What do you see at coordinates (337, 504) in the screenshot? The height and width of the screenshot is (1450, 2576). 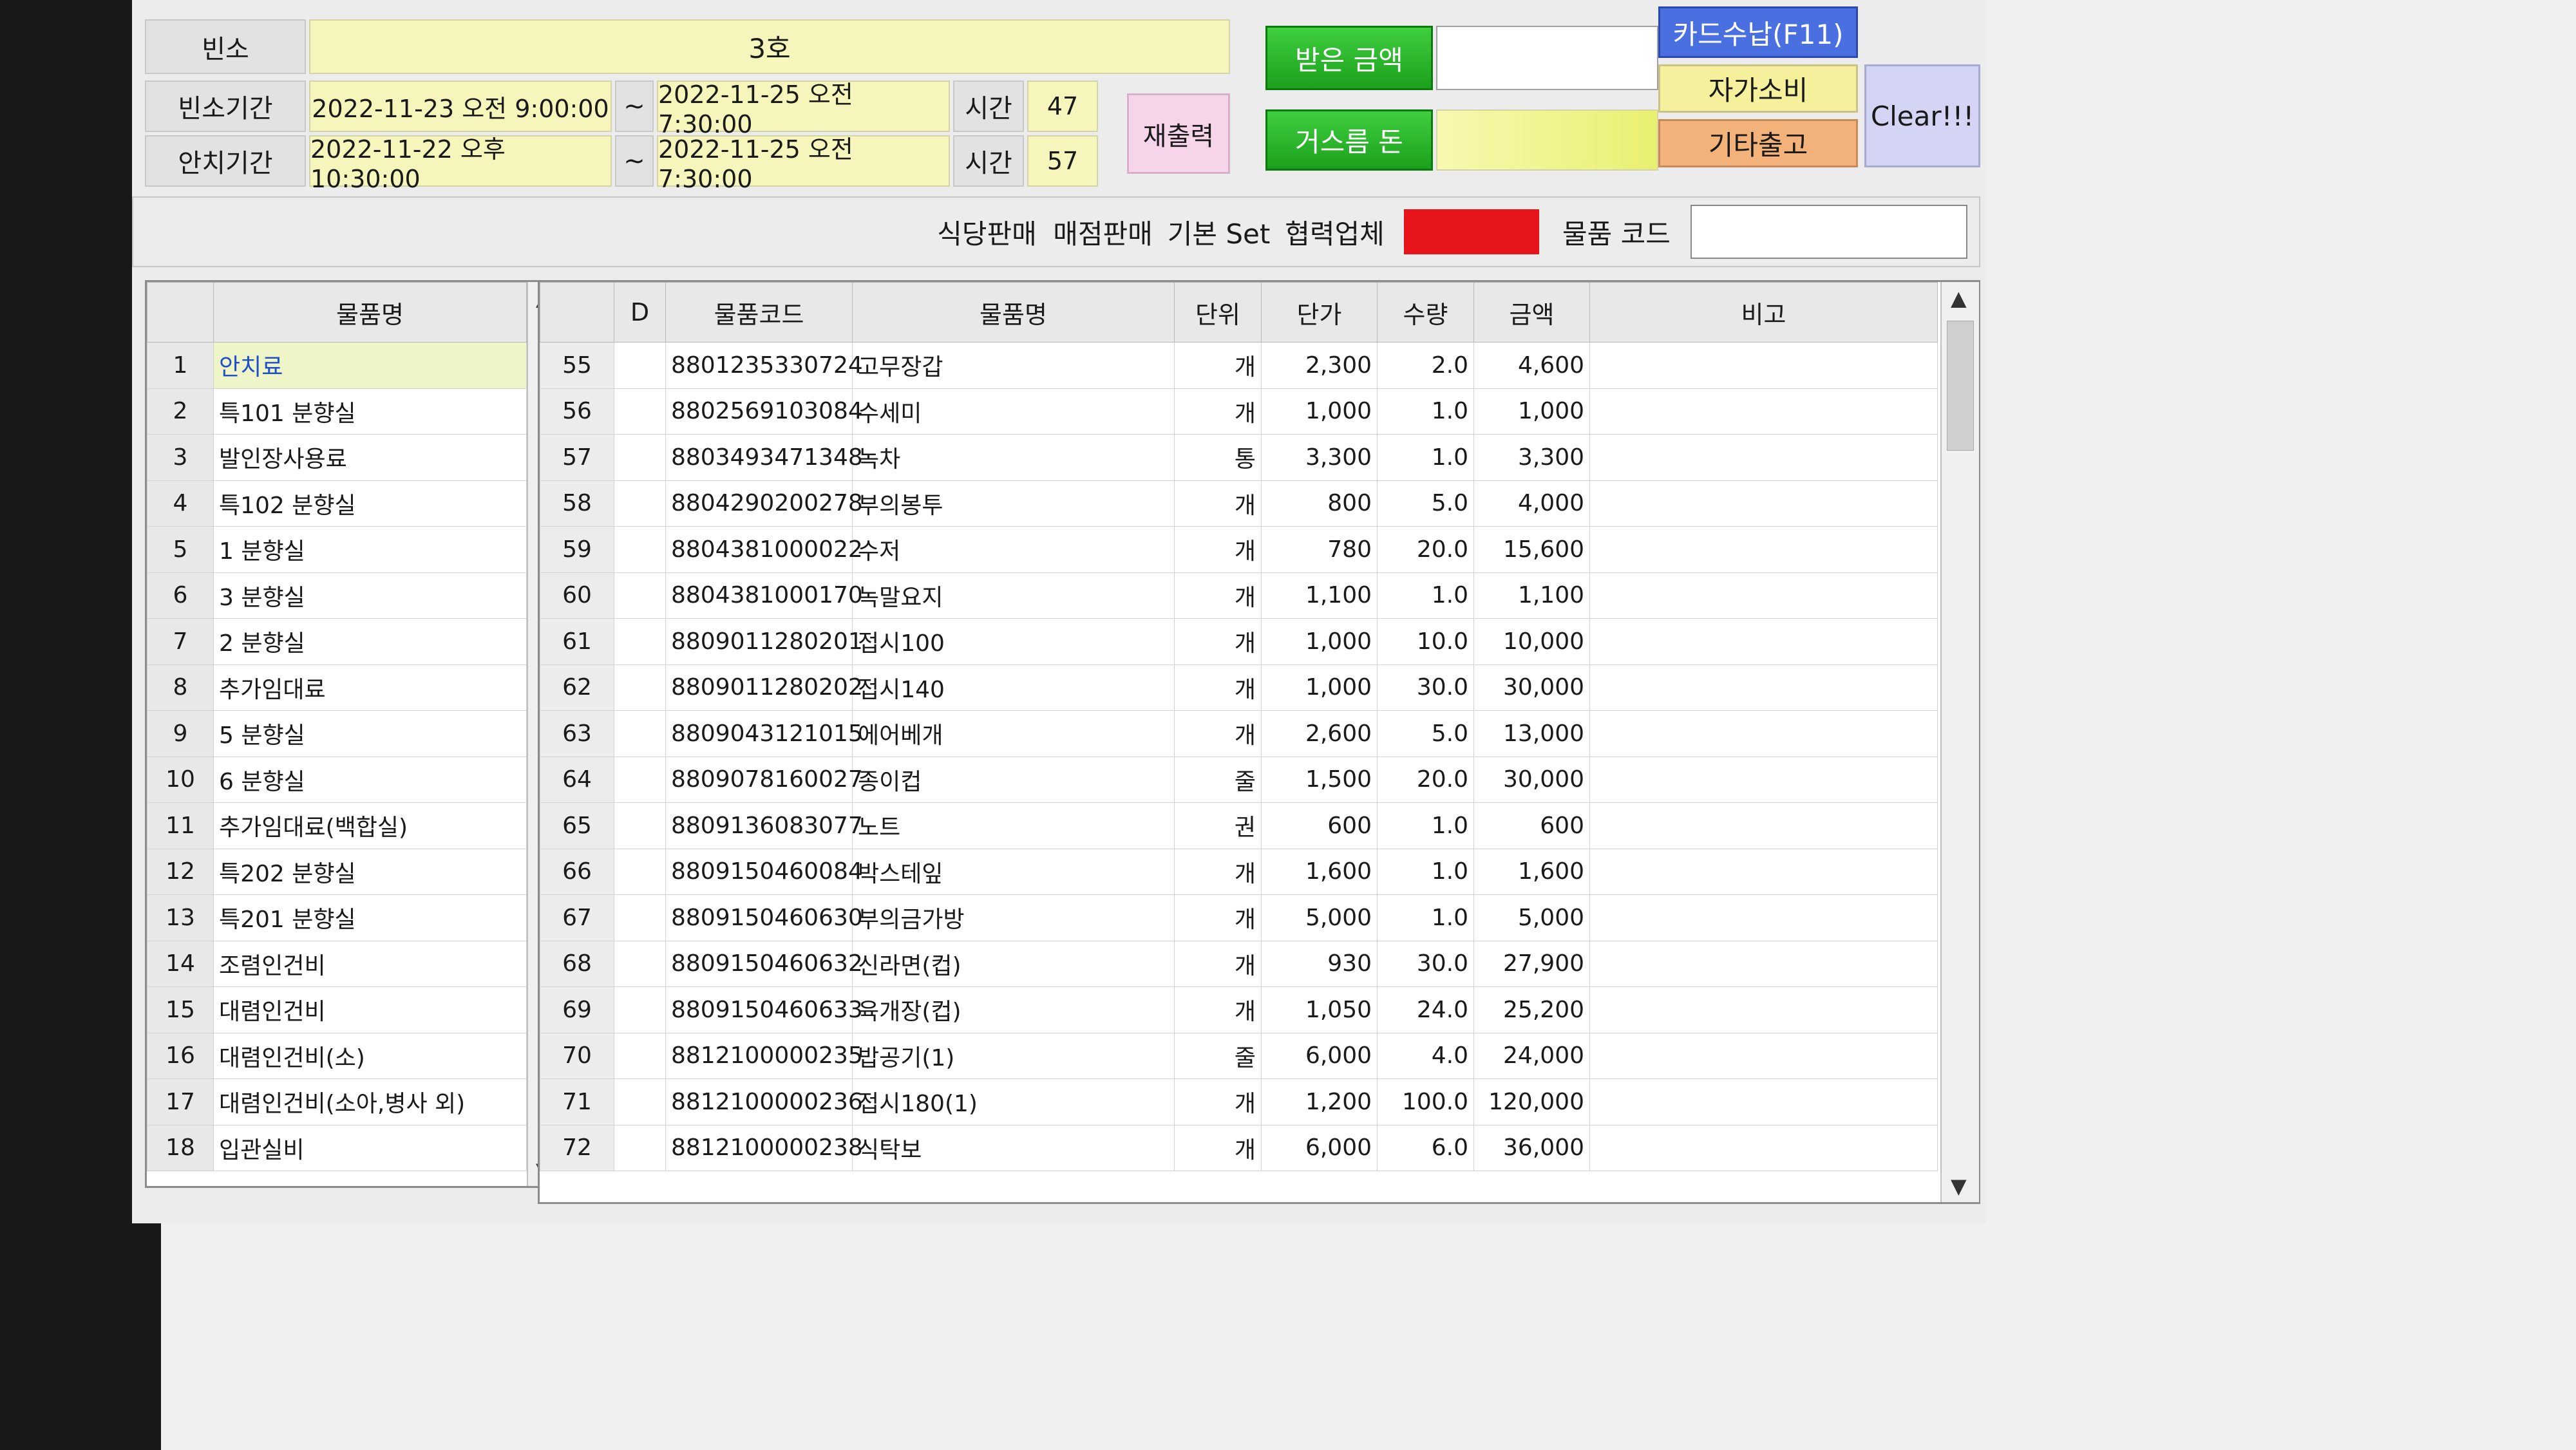 I see `list-item: 4 특102 분향실` at bounding box center [337, 504].